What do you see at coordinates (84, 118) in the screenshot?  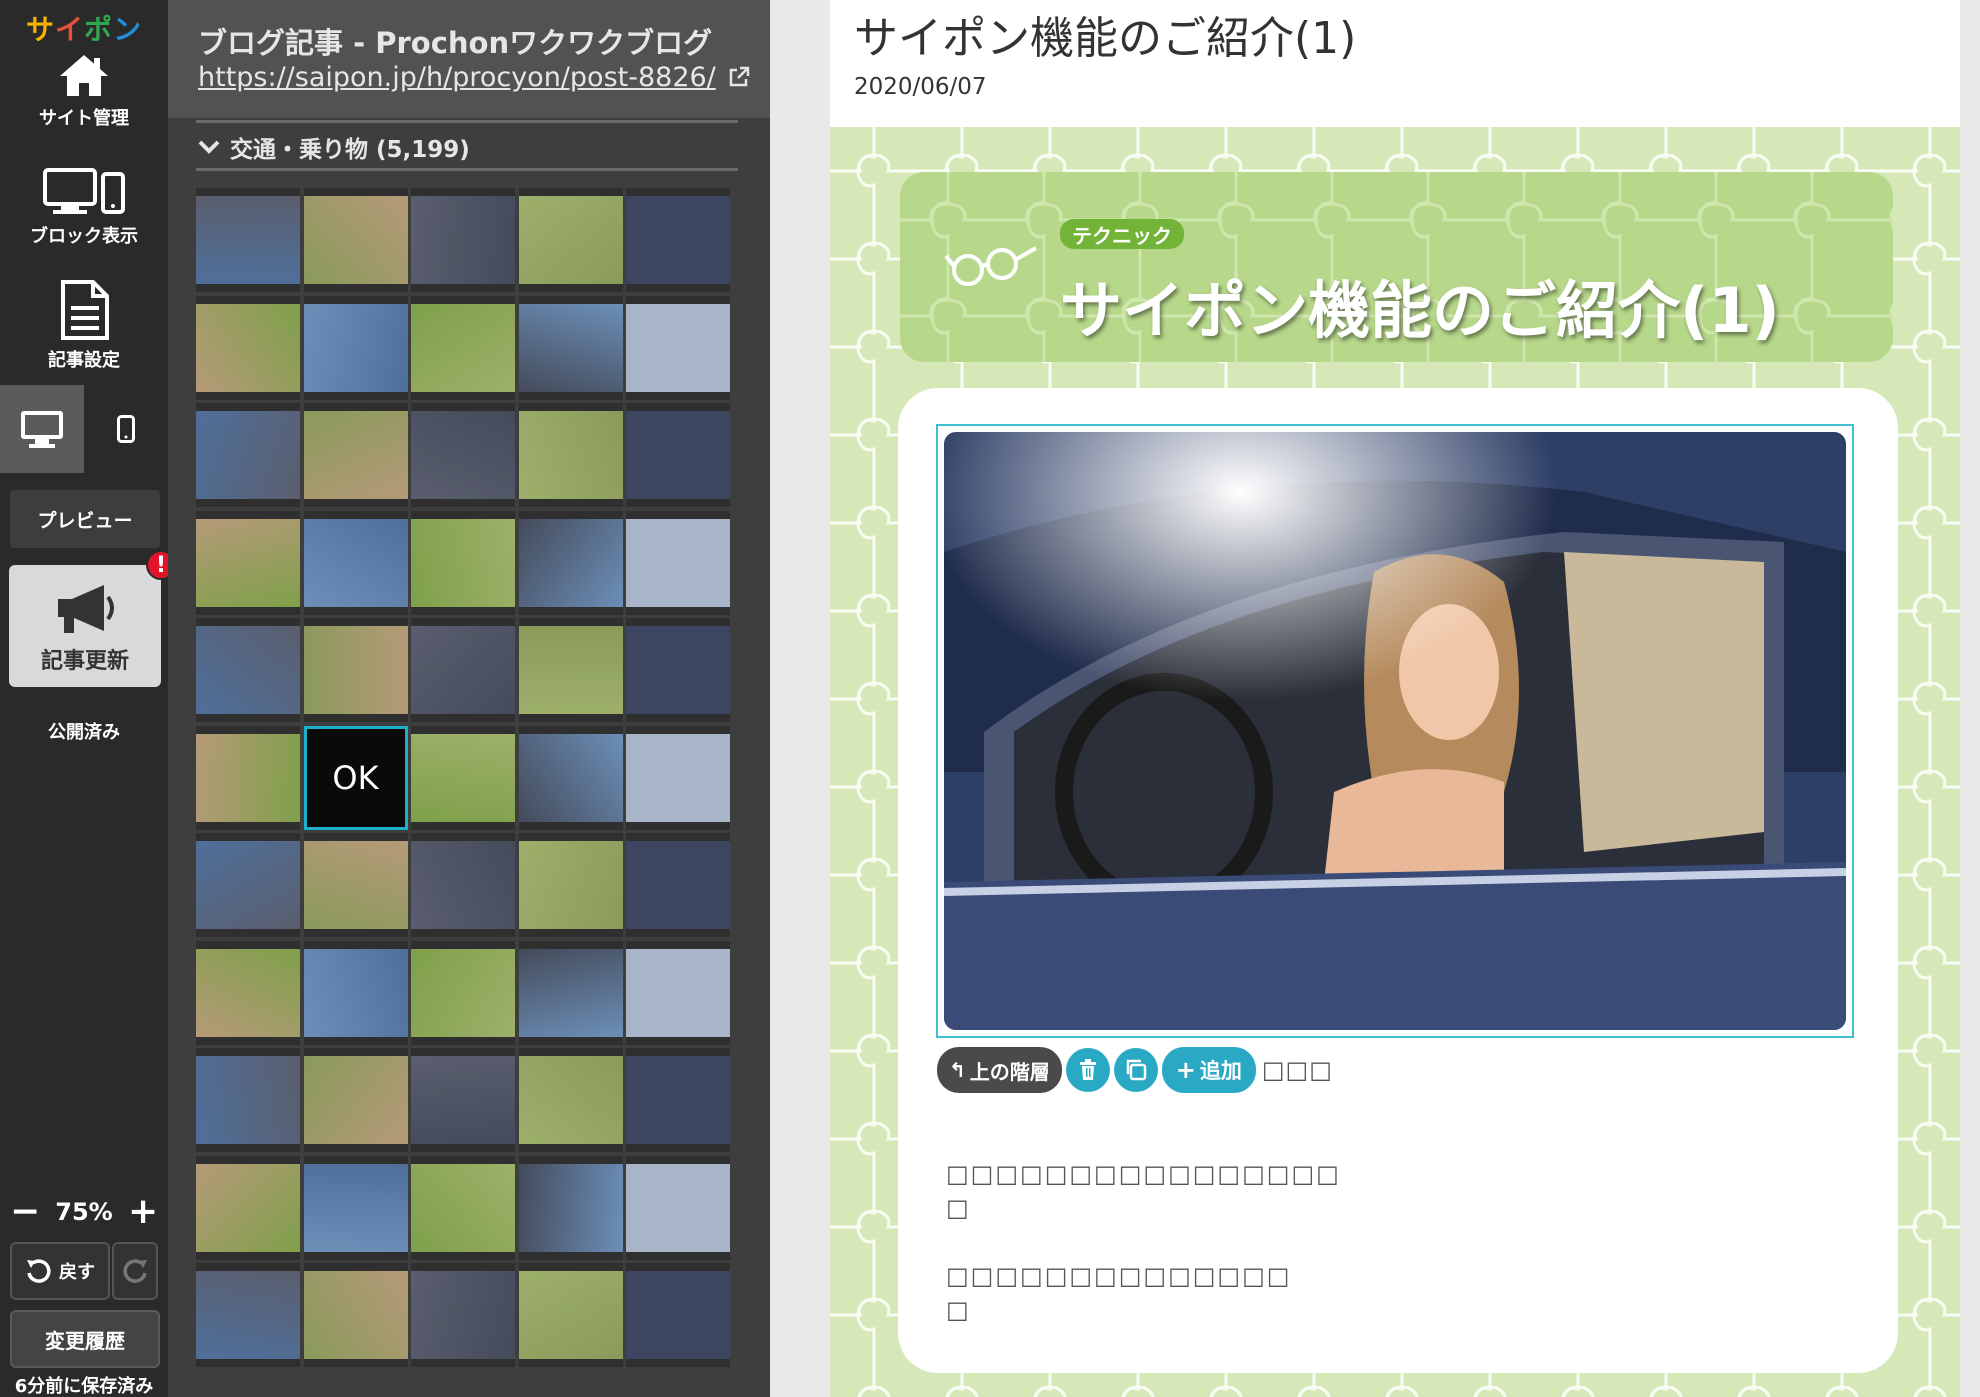 I see `site-manage-label: サイト管理` at bounding box center [84, 118].